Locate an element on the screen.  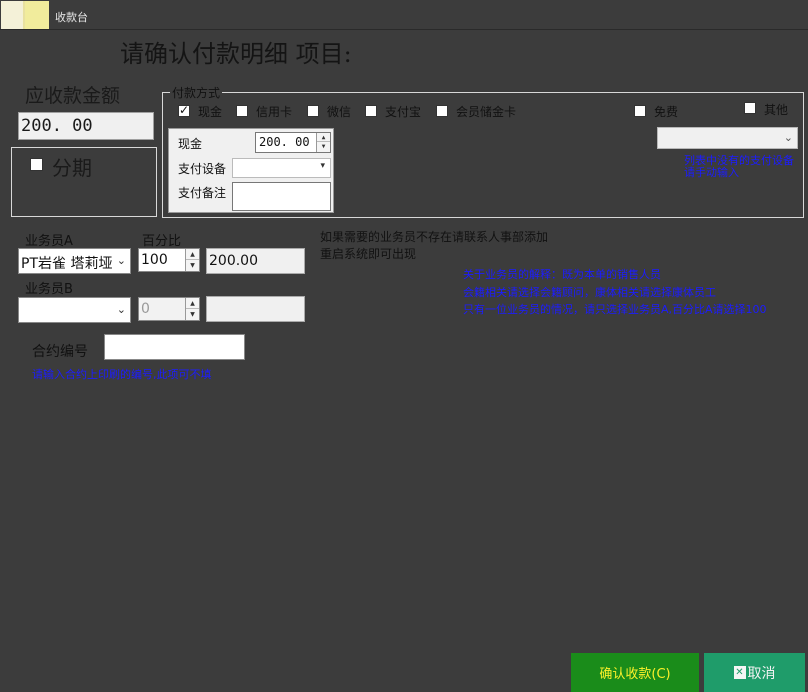
caret-down-icon: ▾ is located at coordinates (322, 166).